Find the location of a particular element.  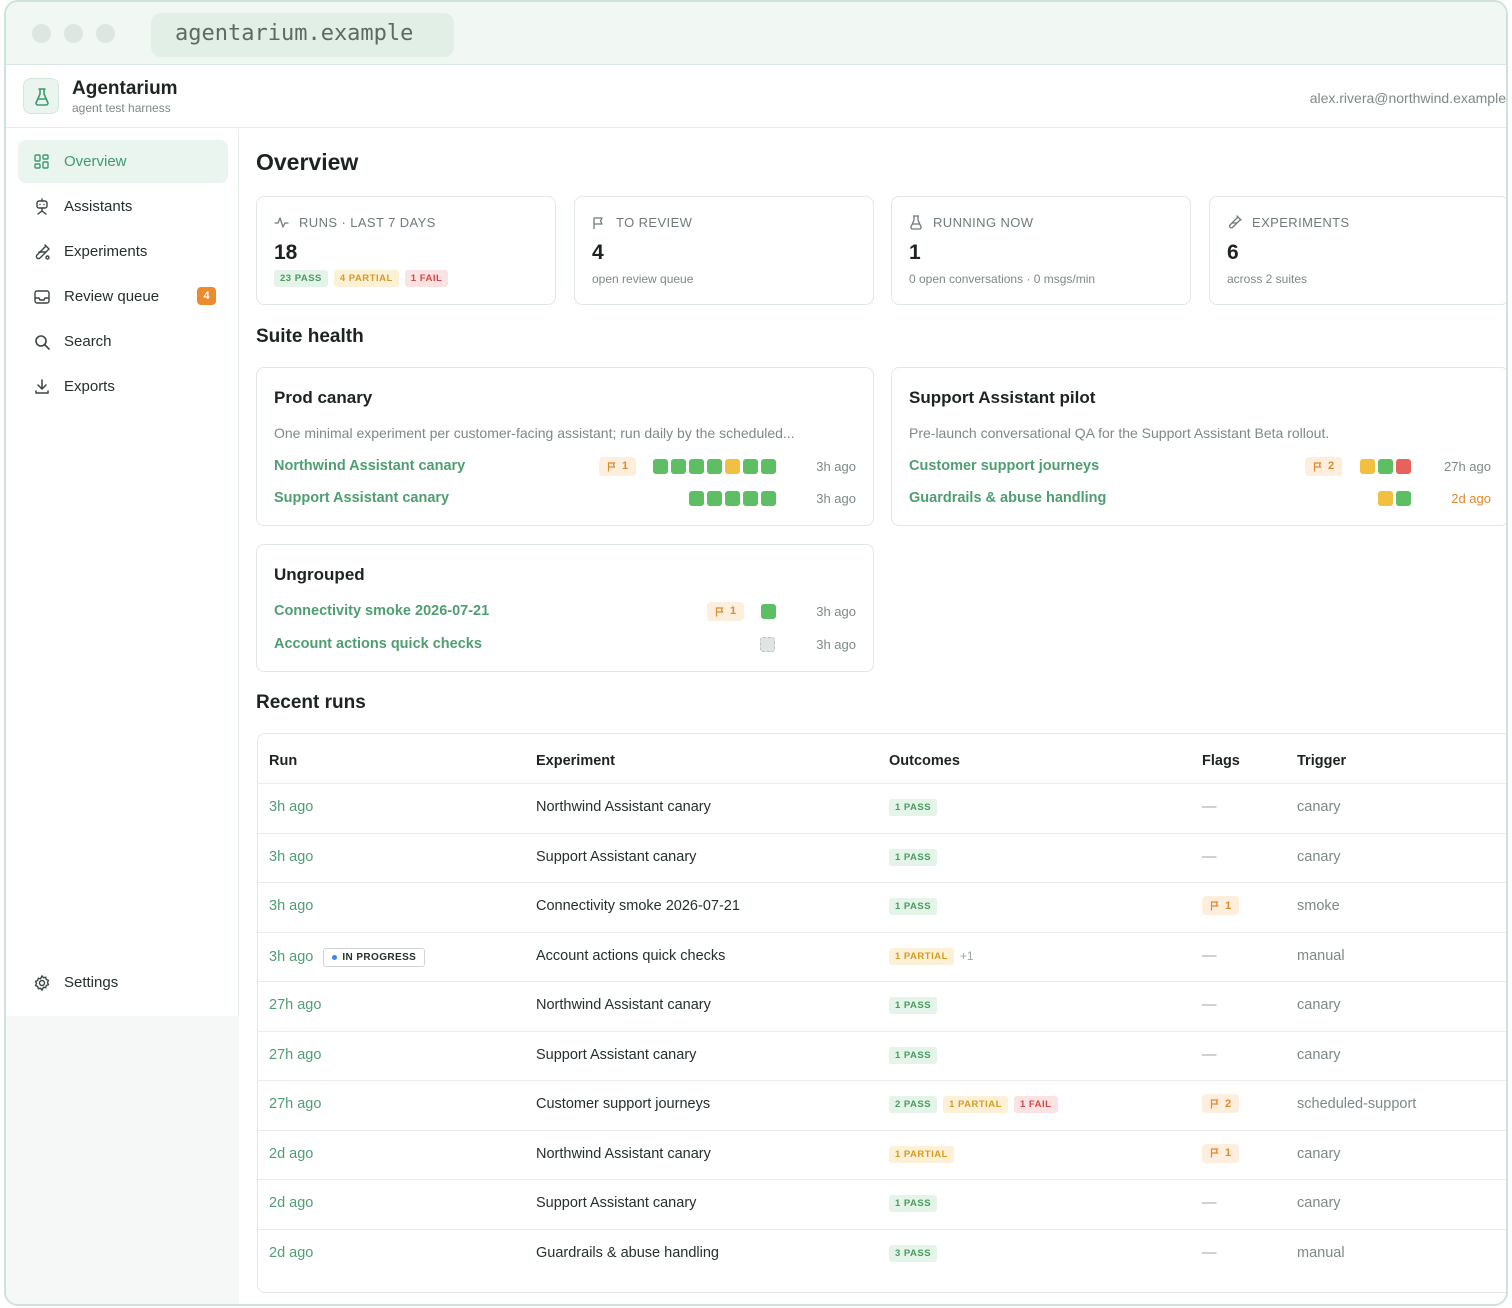

cell-run: 2d ago is located at coordinates (291, 1203).